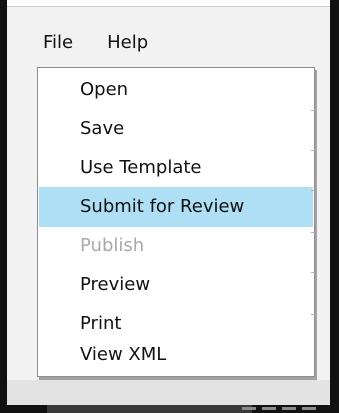  I want to click on menu-bar: File Help, so click(95, 42).